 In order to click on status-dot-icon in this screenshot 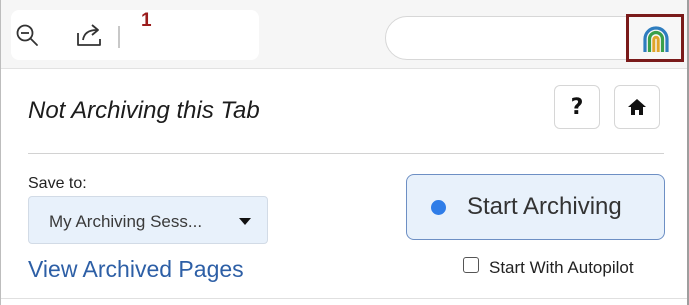, I will do `click(438, 207)`.